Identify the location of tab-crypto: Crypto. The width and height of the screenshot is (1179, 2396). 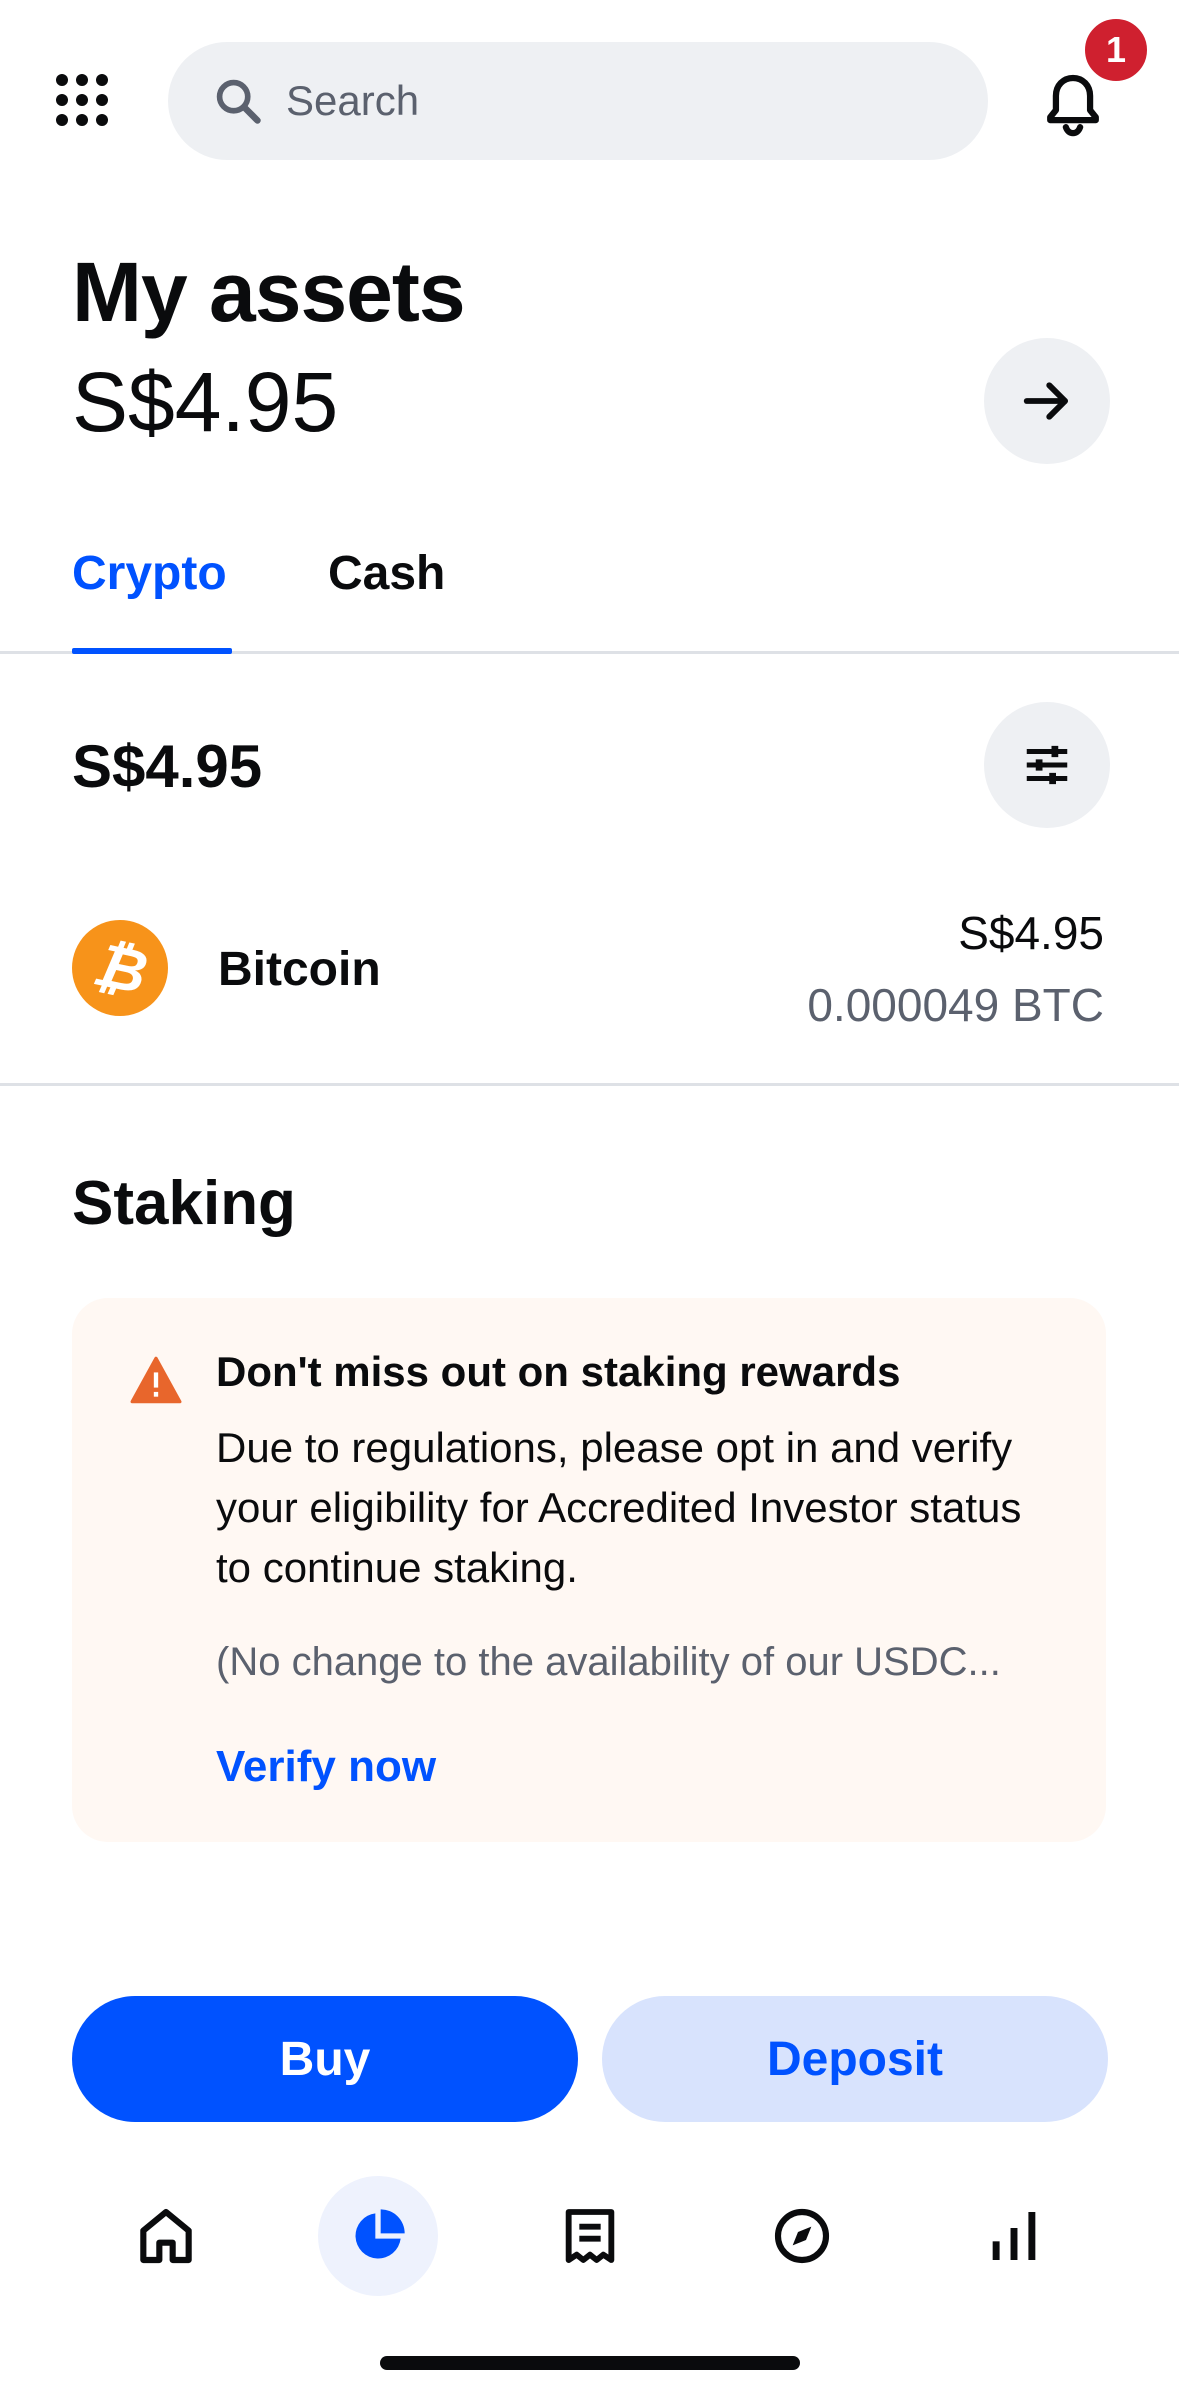
(149, 573).